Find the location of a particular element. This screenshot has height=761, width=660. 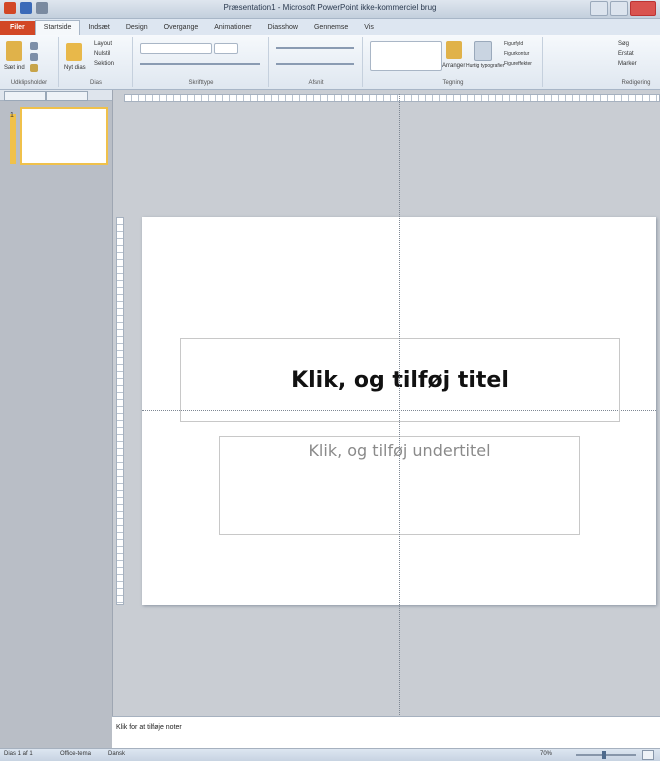

reset-button: Nulstil is located at coordinates (102, 54).